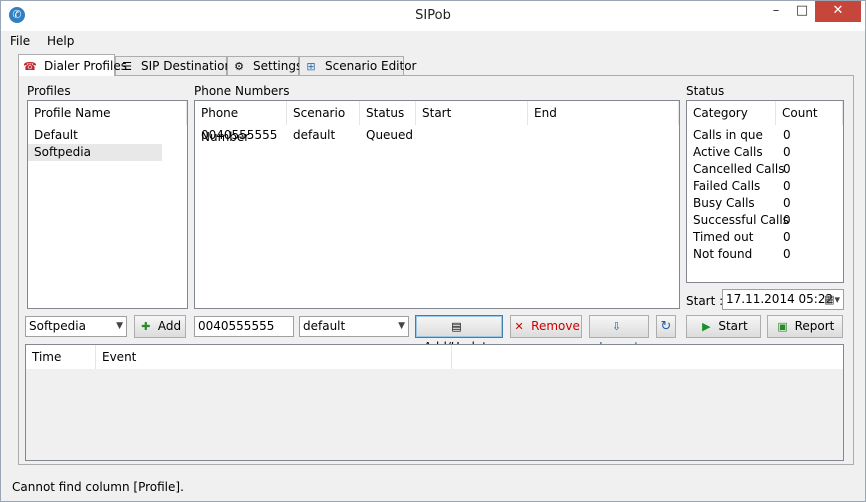 The width and height of the screenshot is (866, 502). What do you see at coordinates (242, 91) in the screenshot?
I see `phone-numbers-label: Phone Numbers` at bounding box center [242, 91].